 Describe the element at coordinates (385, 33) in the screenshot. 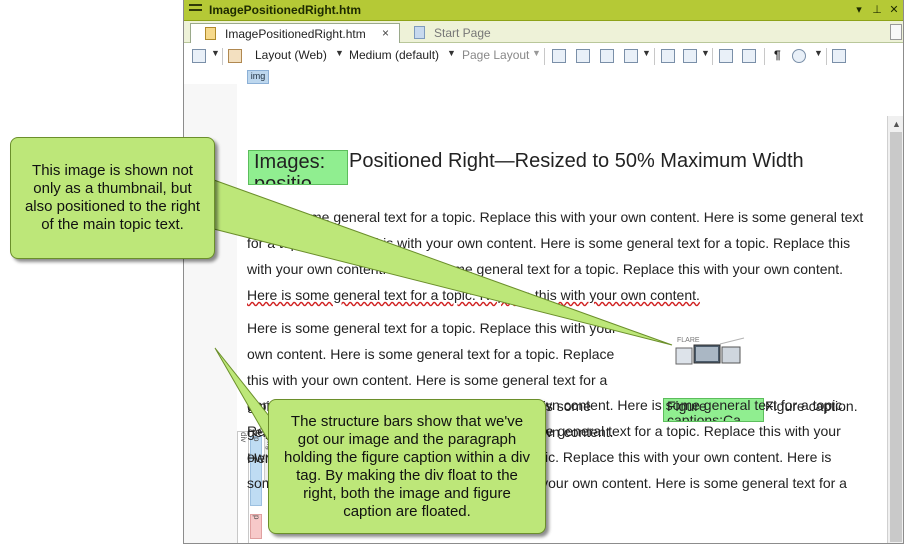

I see `tab-close-icon: ×` at that location.